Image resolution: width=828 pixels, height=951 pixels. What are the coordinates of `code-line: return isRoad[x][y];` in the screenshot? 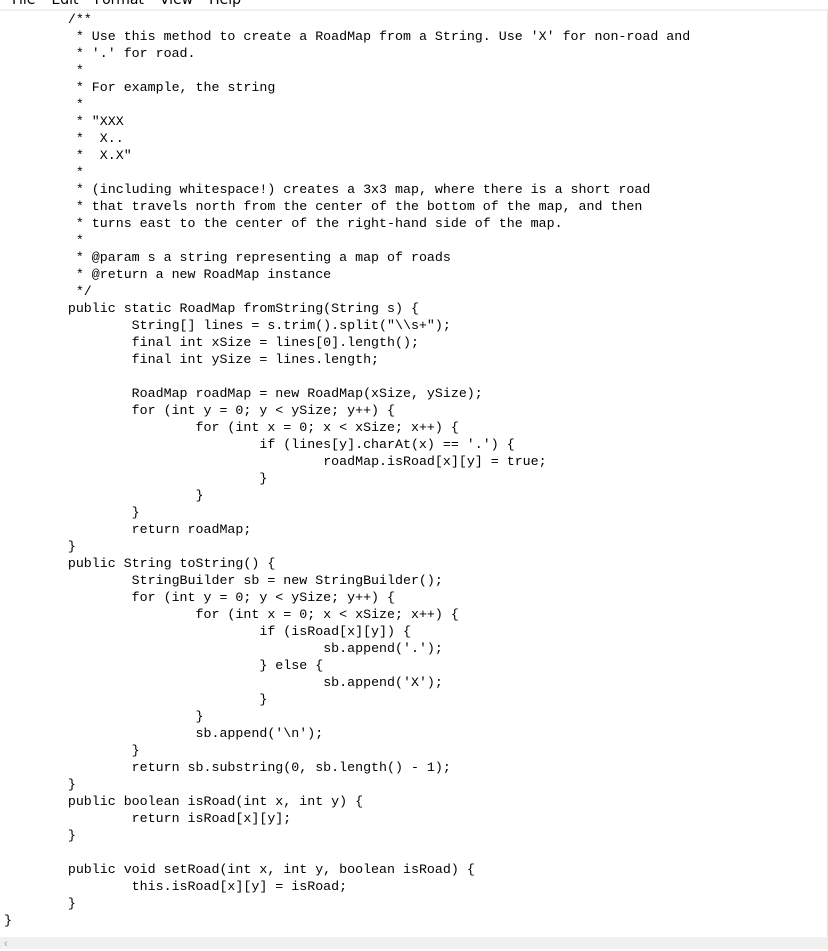 It's located at (148, 818).